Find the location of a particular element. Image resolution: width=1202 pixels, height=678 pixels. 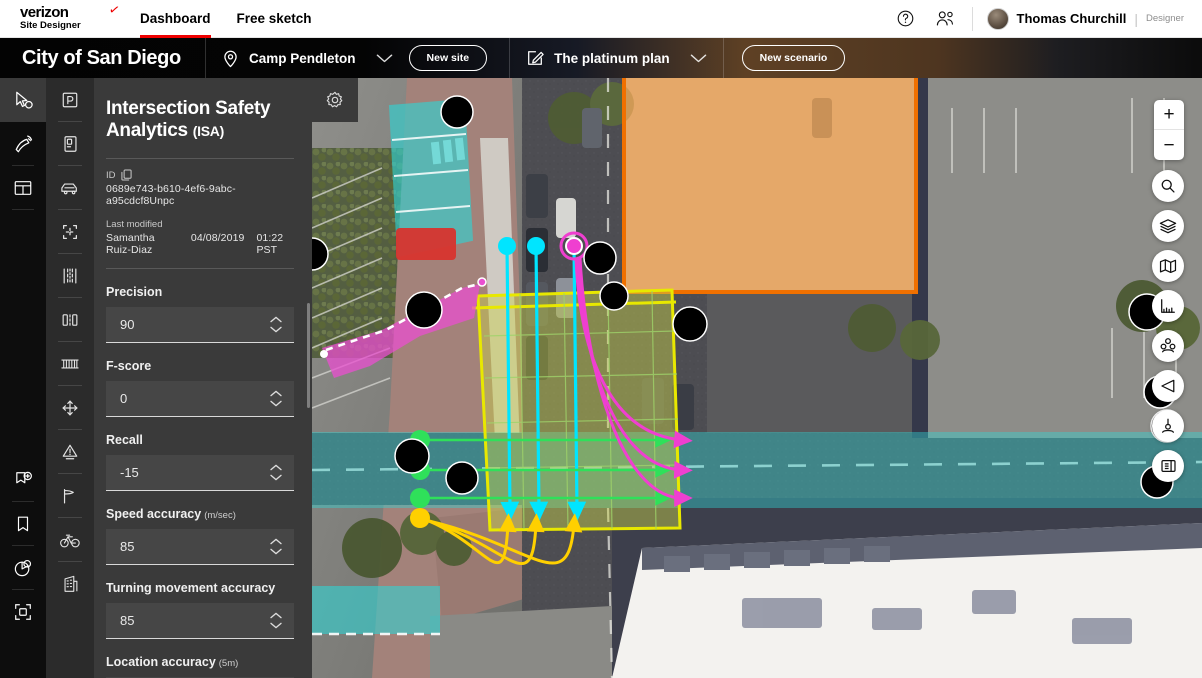

bookmark-add-icon is located at coordinates (24, 477).